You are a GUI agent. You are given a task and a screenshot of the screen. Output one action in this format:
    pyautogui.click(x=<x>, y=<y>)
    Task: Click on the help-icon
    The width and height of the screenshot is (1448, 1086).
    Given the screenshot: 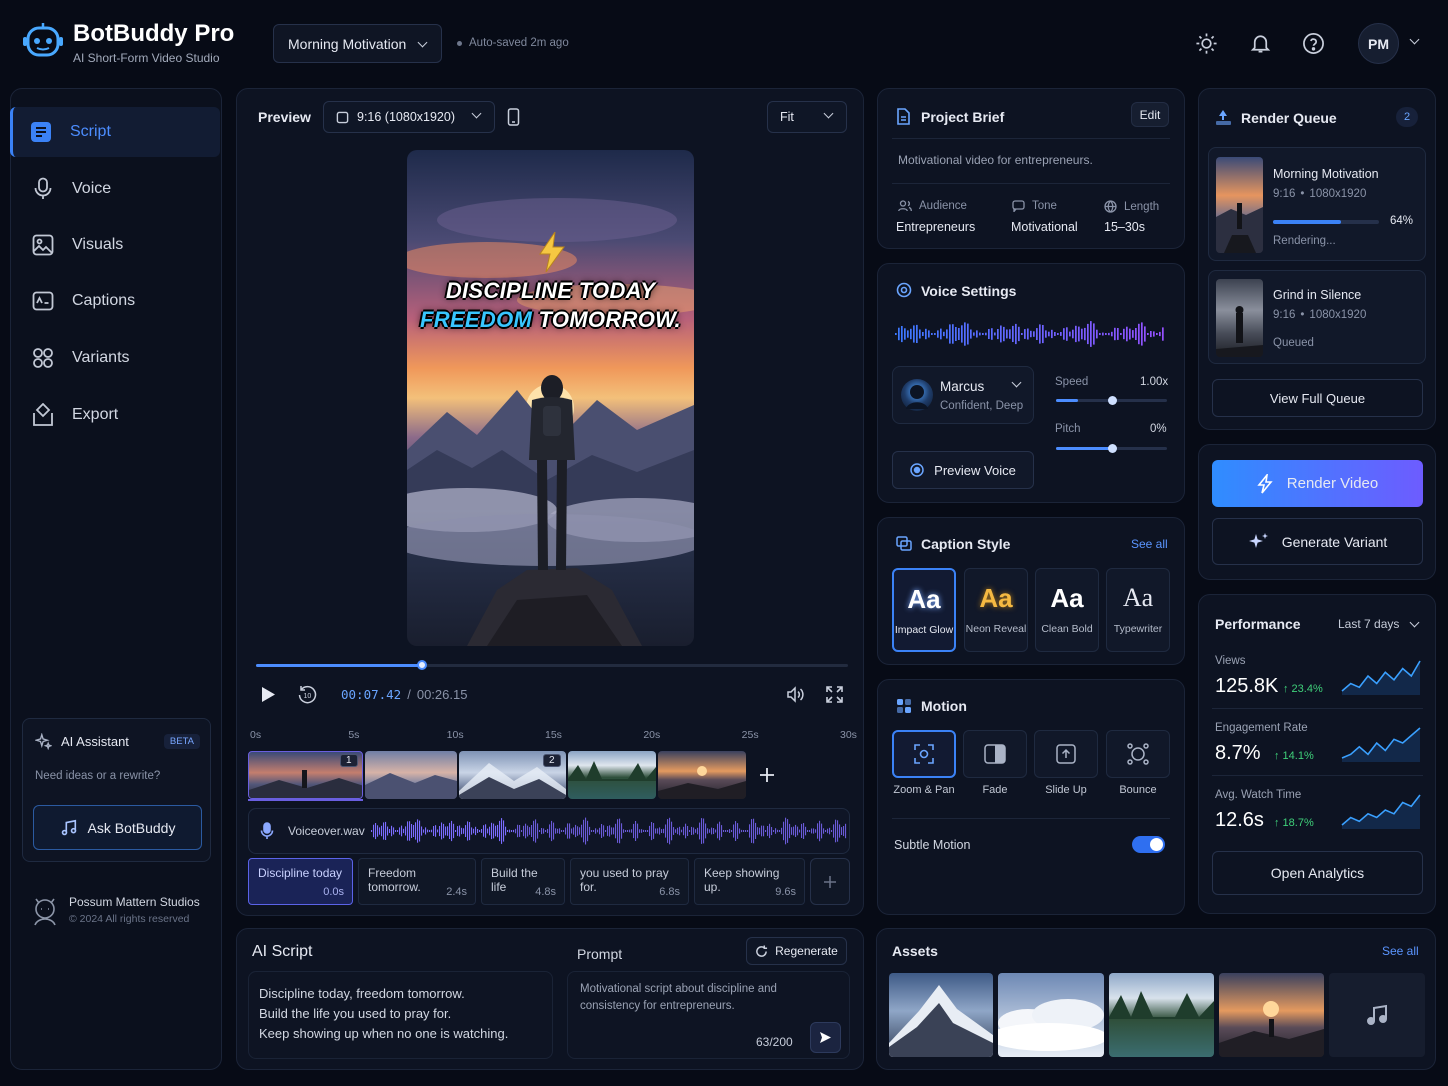 What is the action you would take?
    pyautogui.click(x=1313, y=43)
    